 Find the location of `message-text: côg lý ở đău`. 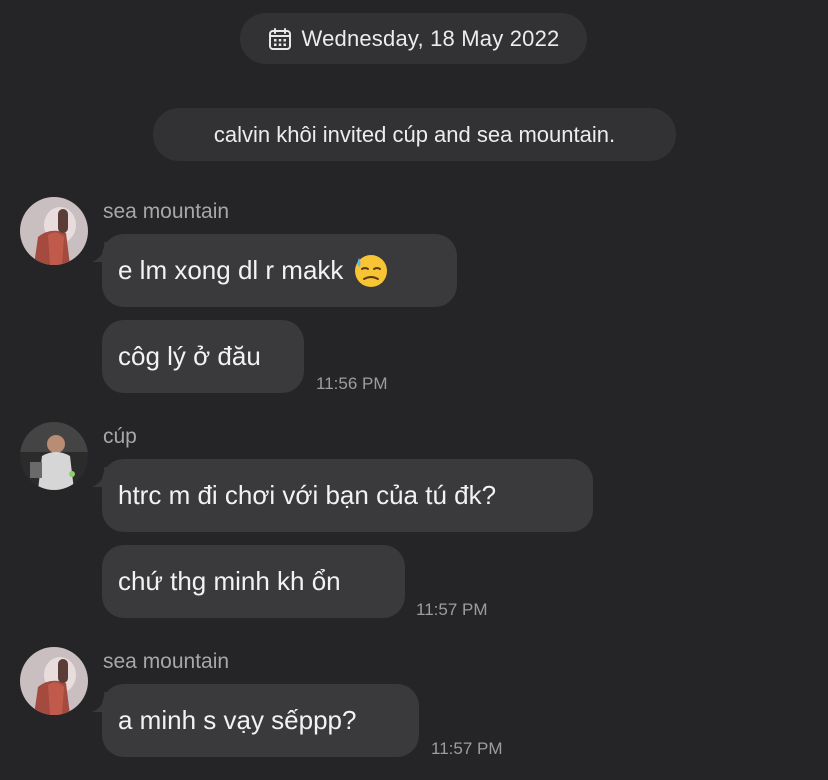

message-text: côg lý ở đău is located at coordinates (189, 356).